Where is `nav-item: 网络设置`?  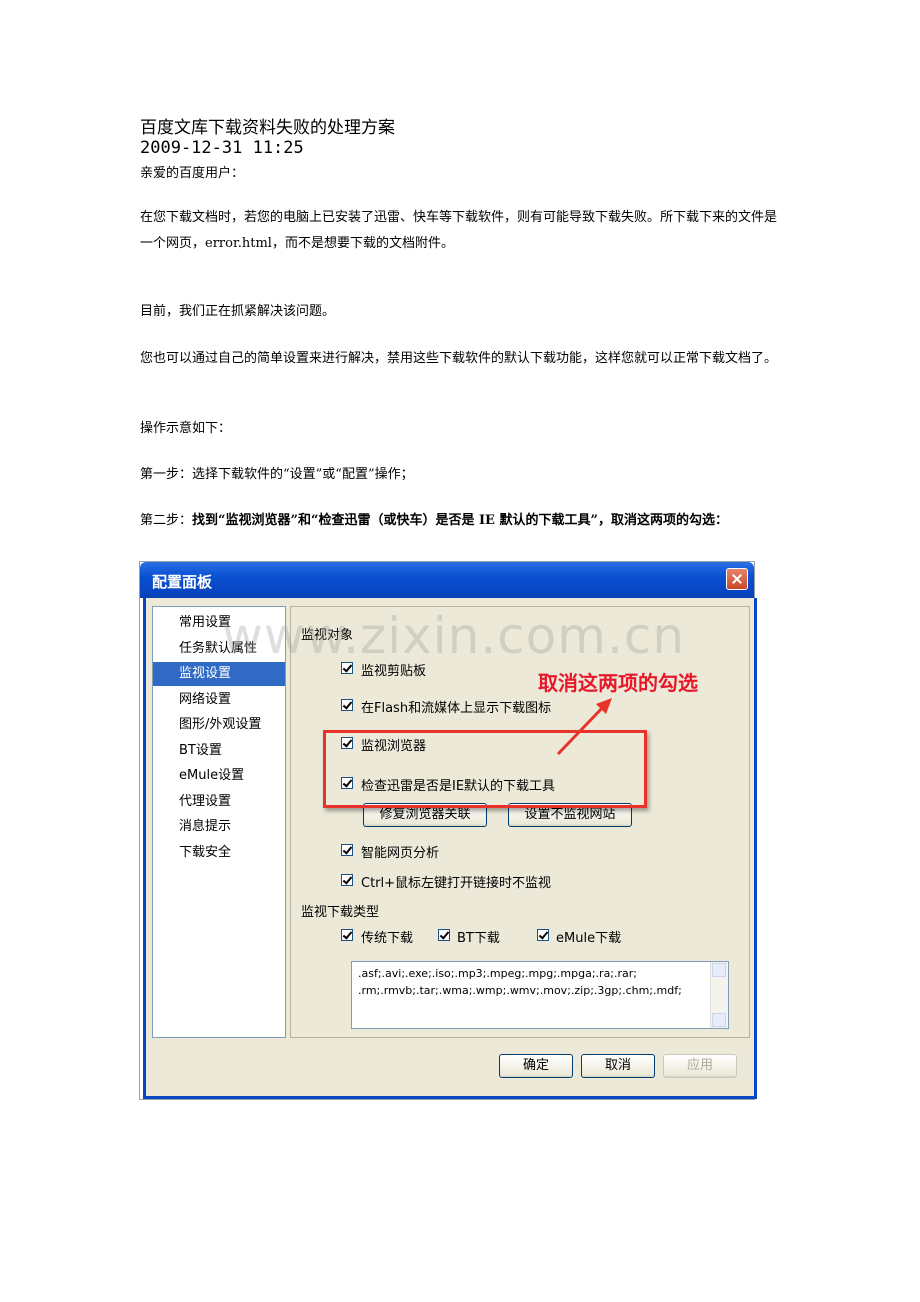 nav-item: 网络设置 is located at coordinates (219, 700).